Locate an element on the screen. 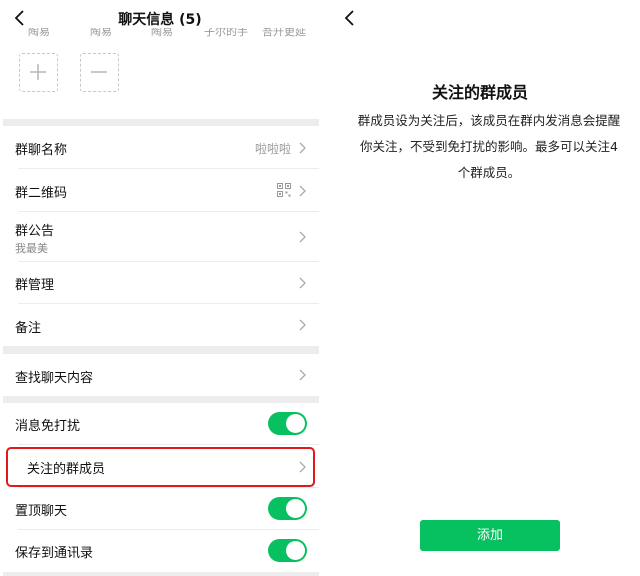  group-manage-row: 群管理 is located at coordinates (161, 283).